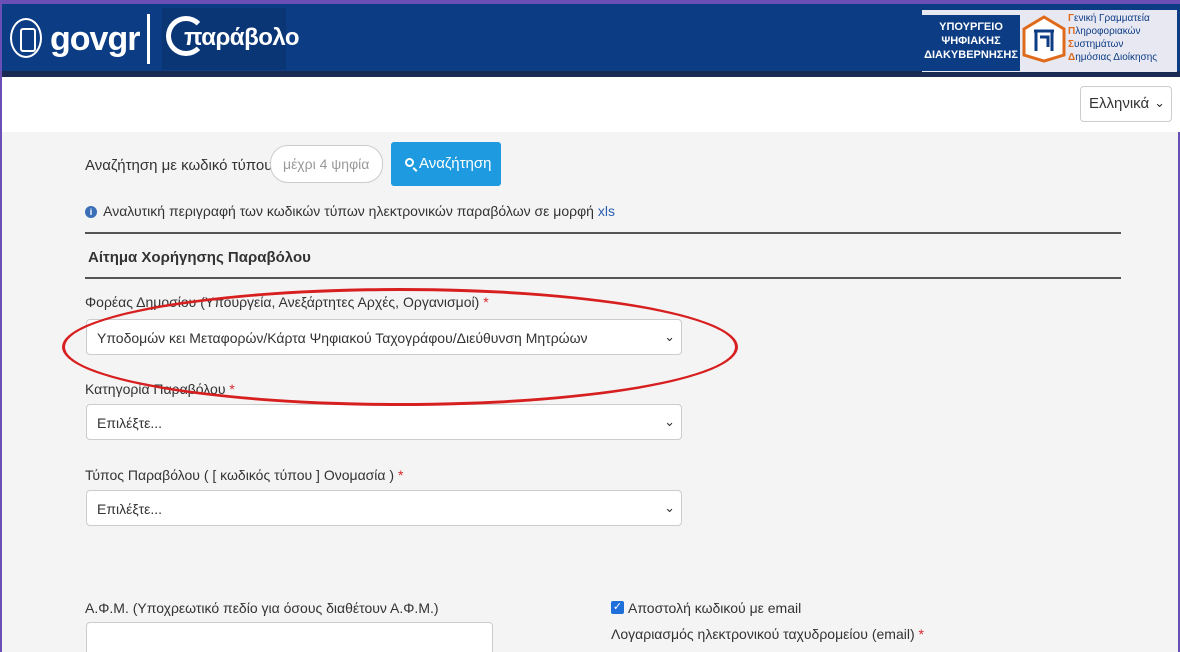 The height and width of the screenshot is (652, 1180). I want to click on afm-input, so click(289, 637).